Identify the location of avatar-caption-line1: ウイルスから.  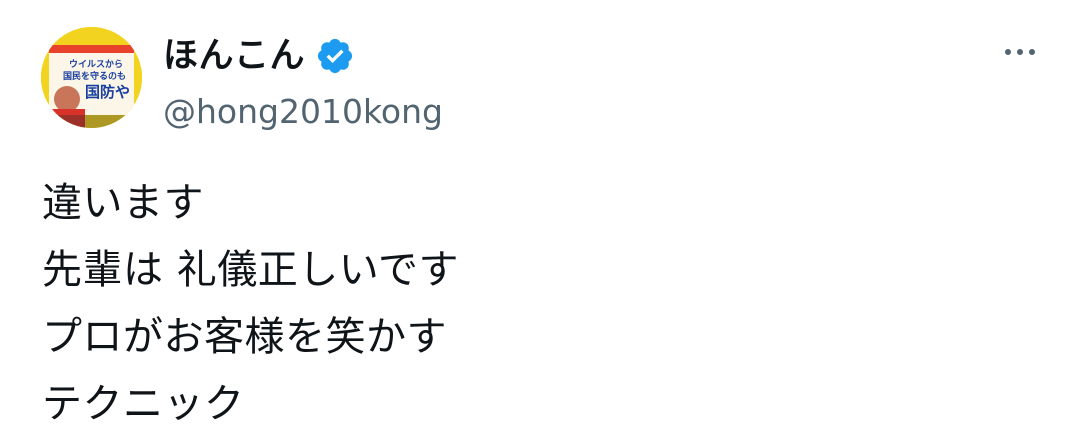
(96, 64).